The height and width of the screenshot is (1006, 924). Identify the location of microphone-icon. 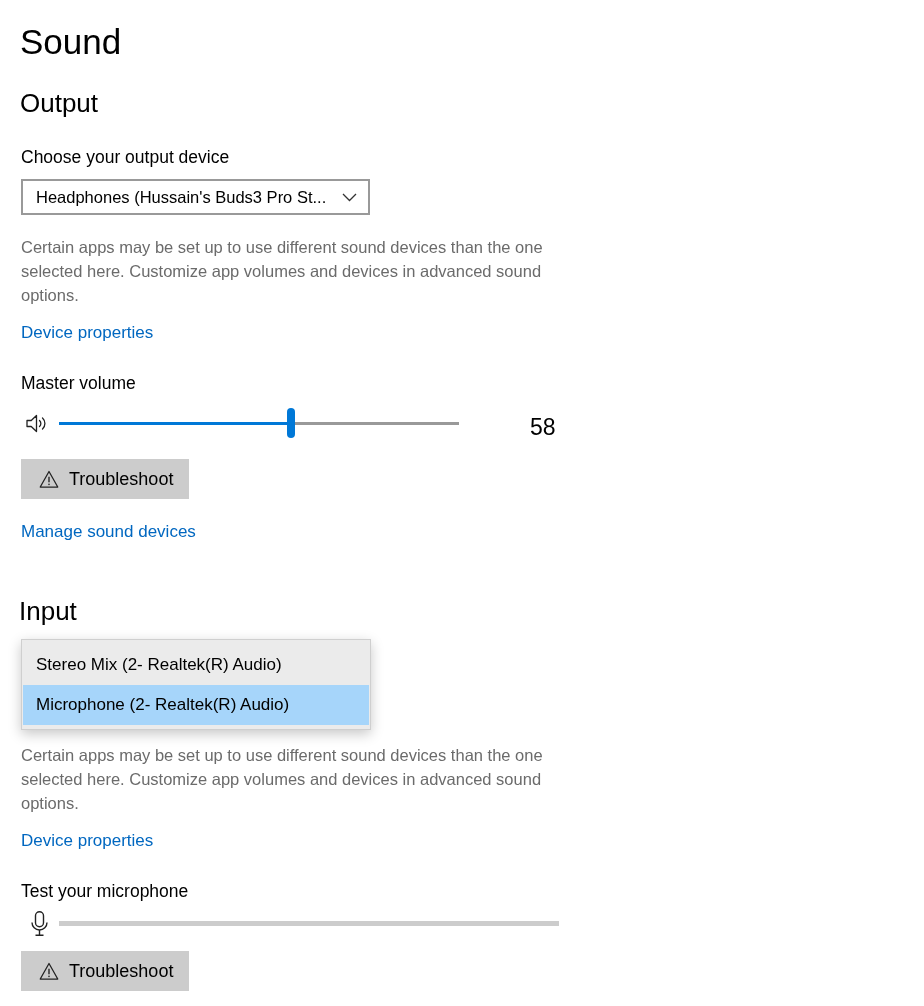
(39, 923).